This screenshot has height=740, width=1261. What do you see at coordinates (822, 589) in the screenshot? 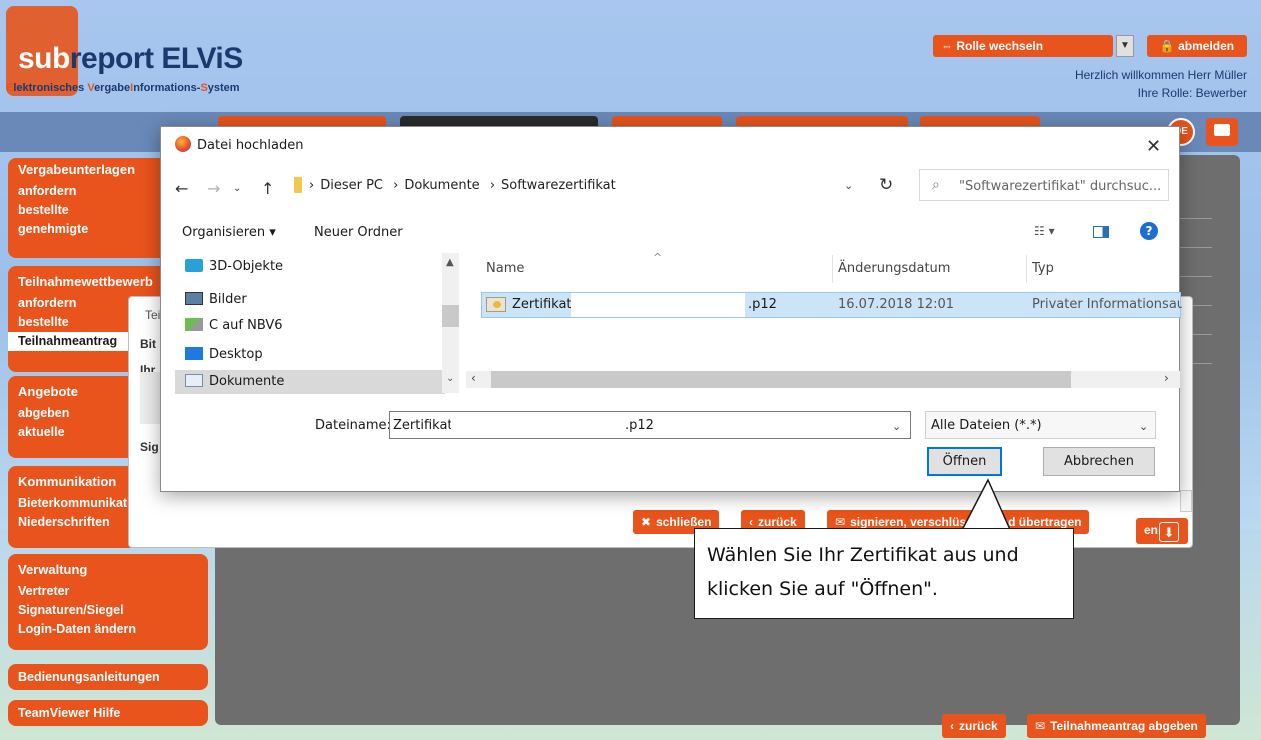
I see `callout-line: klicken Sie auf "Öffnen".` at bounding box center [822, 589].